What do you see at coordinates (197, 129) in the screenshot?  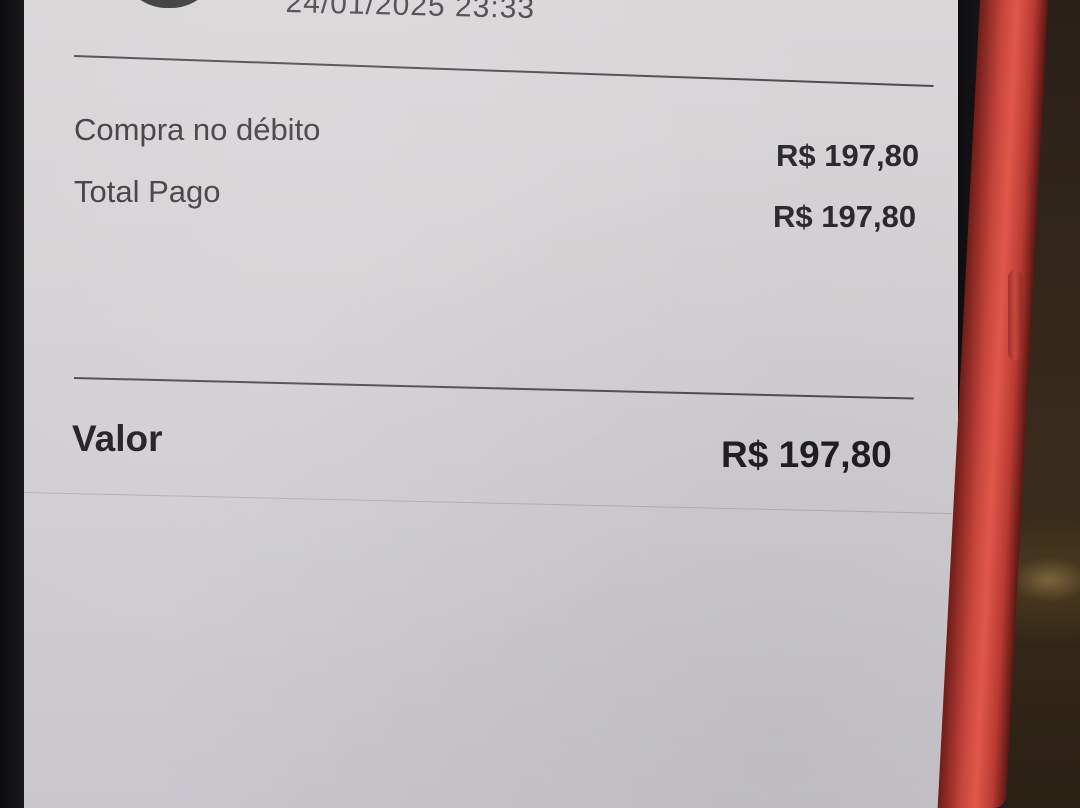 I see `item-label-compra: Compra no débito` at bounding box center [197, 129].